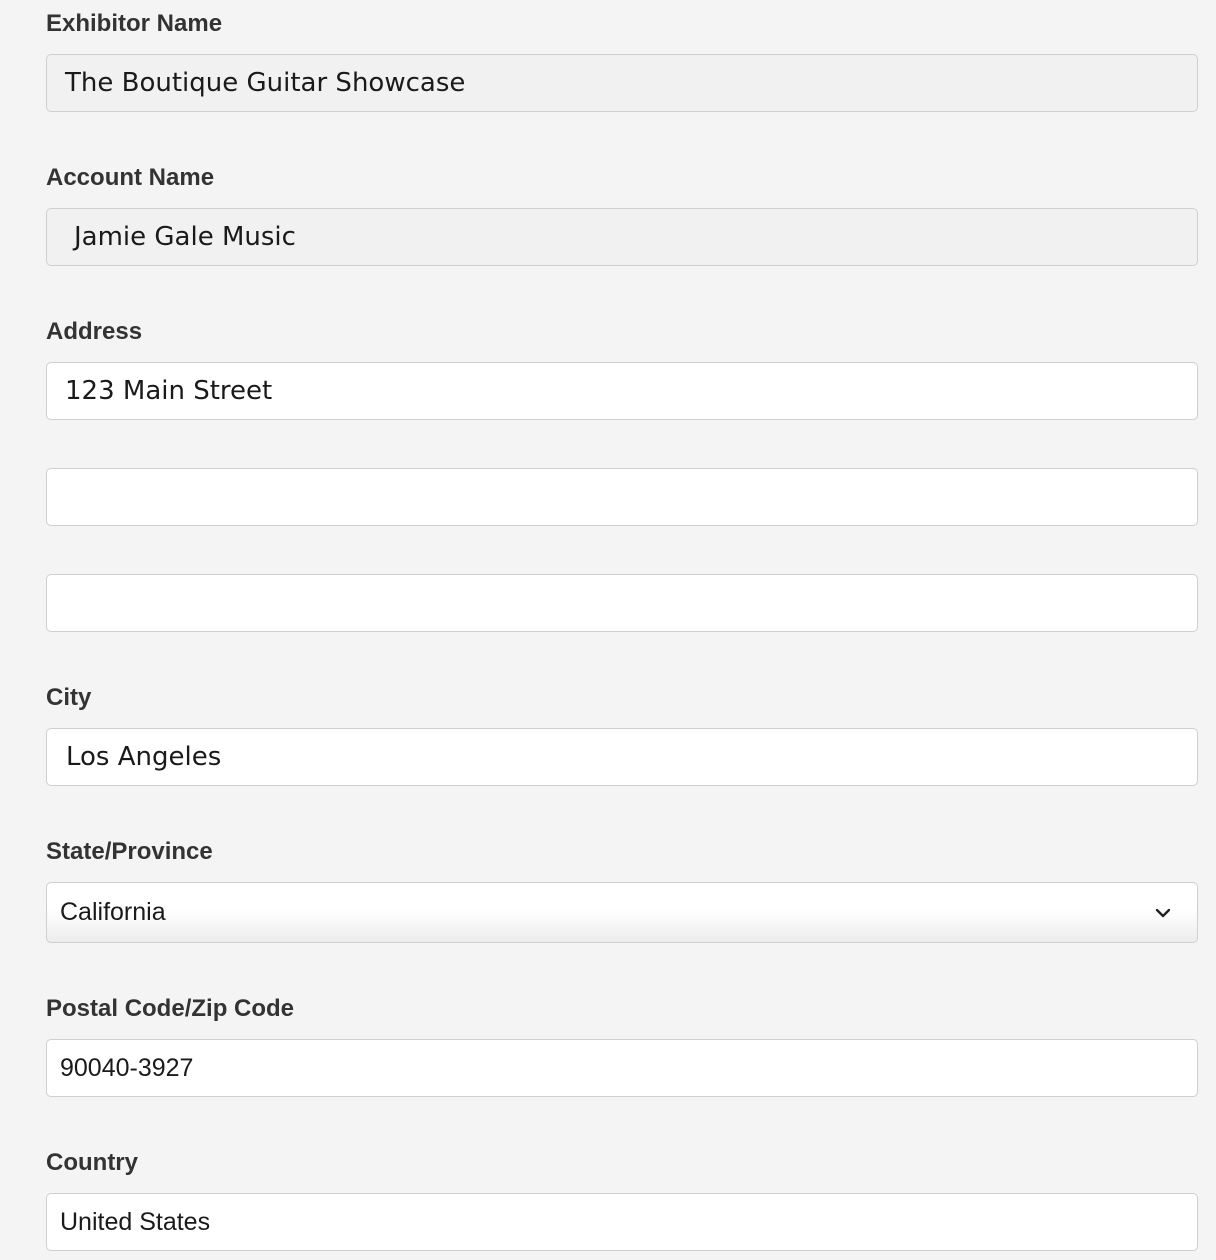  What do you see at coordinates (622, 237) in the screenshot?
I see `account-name-field: Jamie Gale Music` at bounding box center [622, 237].